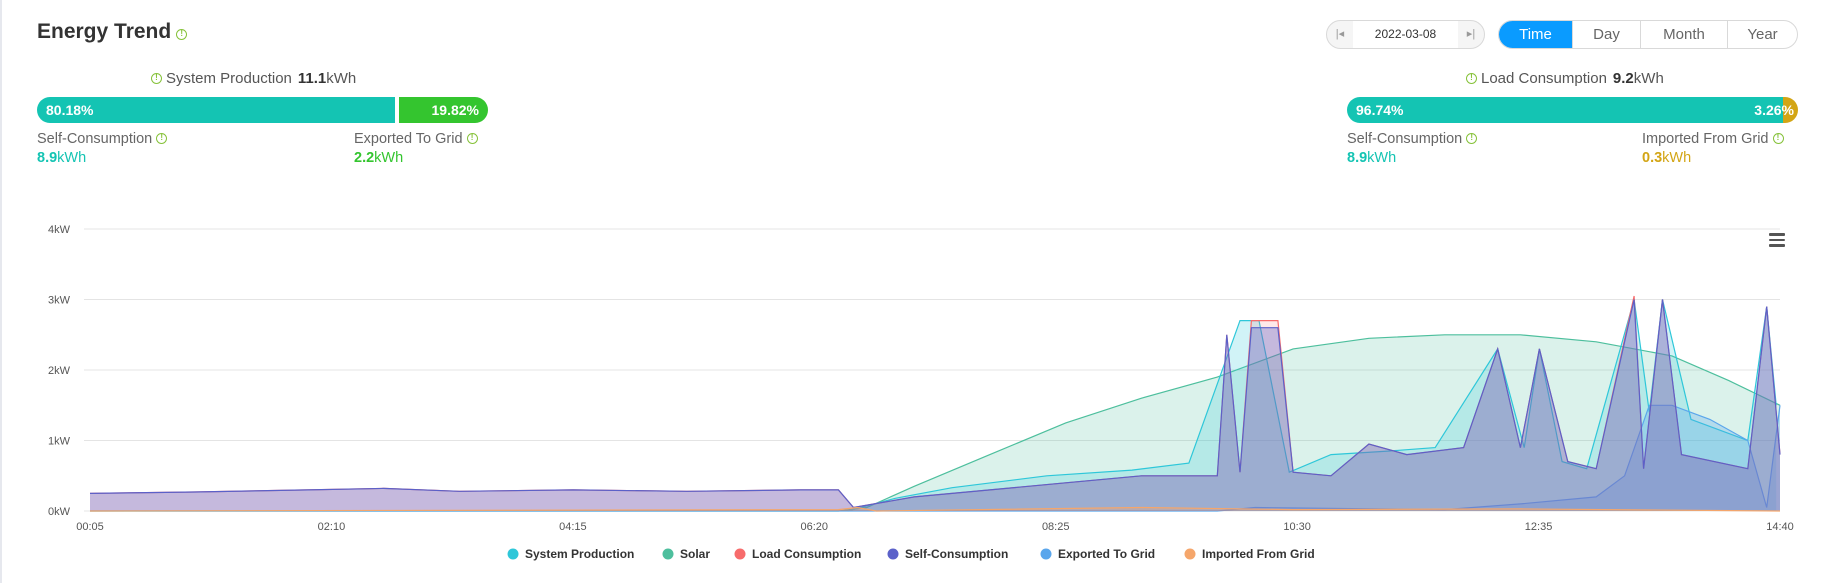  What do you see at coordinates (1648, 78) in the screenshot?
I see `consumption-unit: kWh` at bounding box center [1648, 78].